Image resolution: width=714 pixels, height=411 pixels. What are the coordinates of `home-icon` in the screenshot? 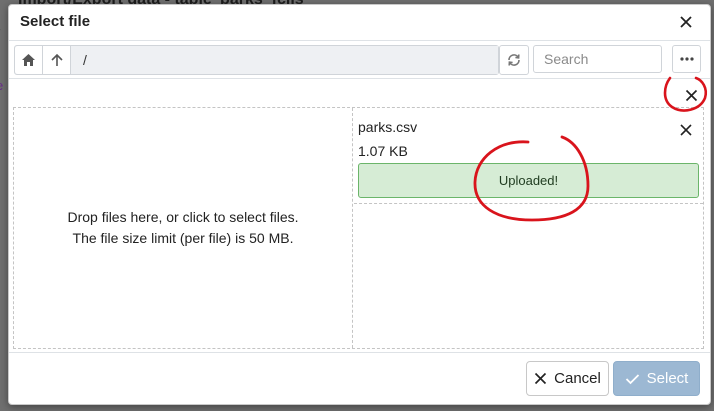 It's located at (28, 60).